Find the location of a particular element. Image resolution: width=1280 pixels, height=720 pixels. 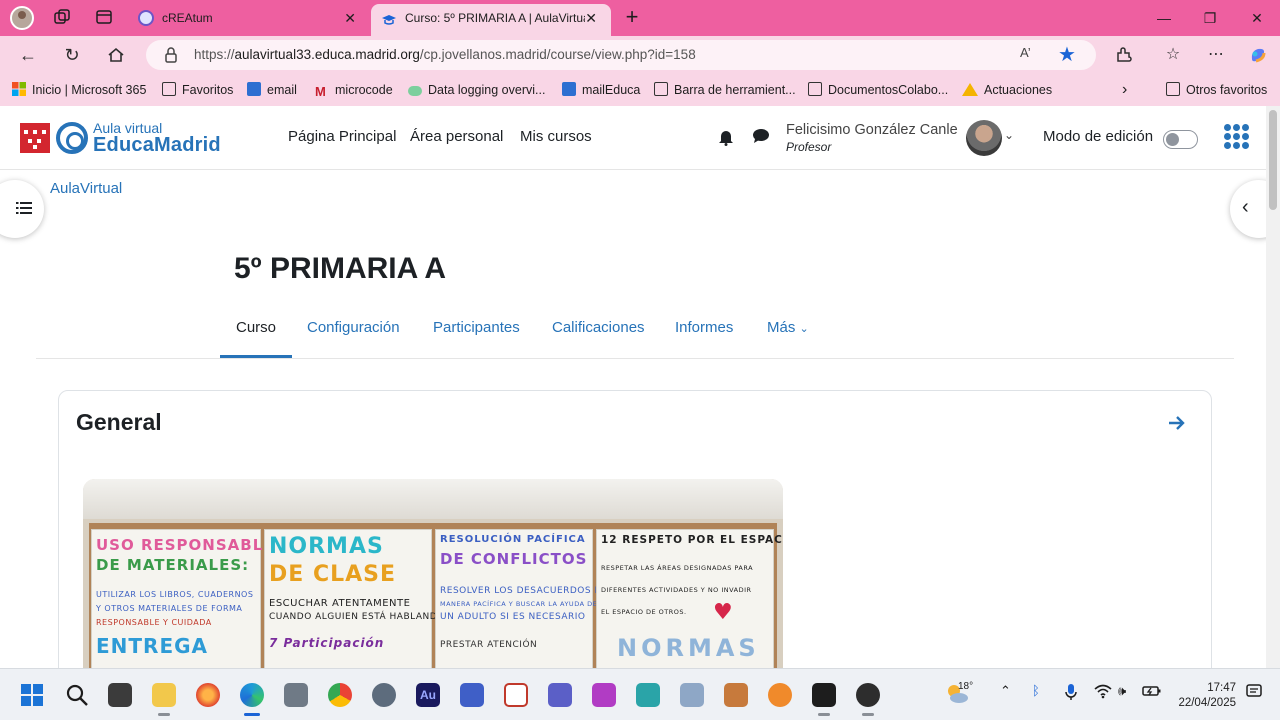

section-title: General is located at coordinates (119, 422).